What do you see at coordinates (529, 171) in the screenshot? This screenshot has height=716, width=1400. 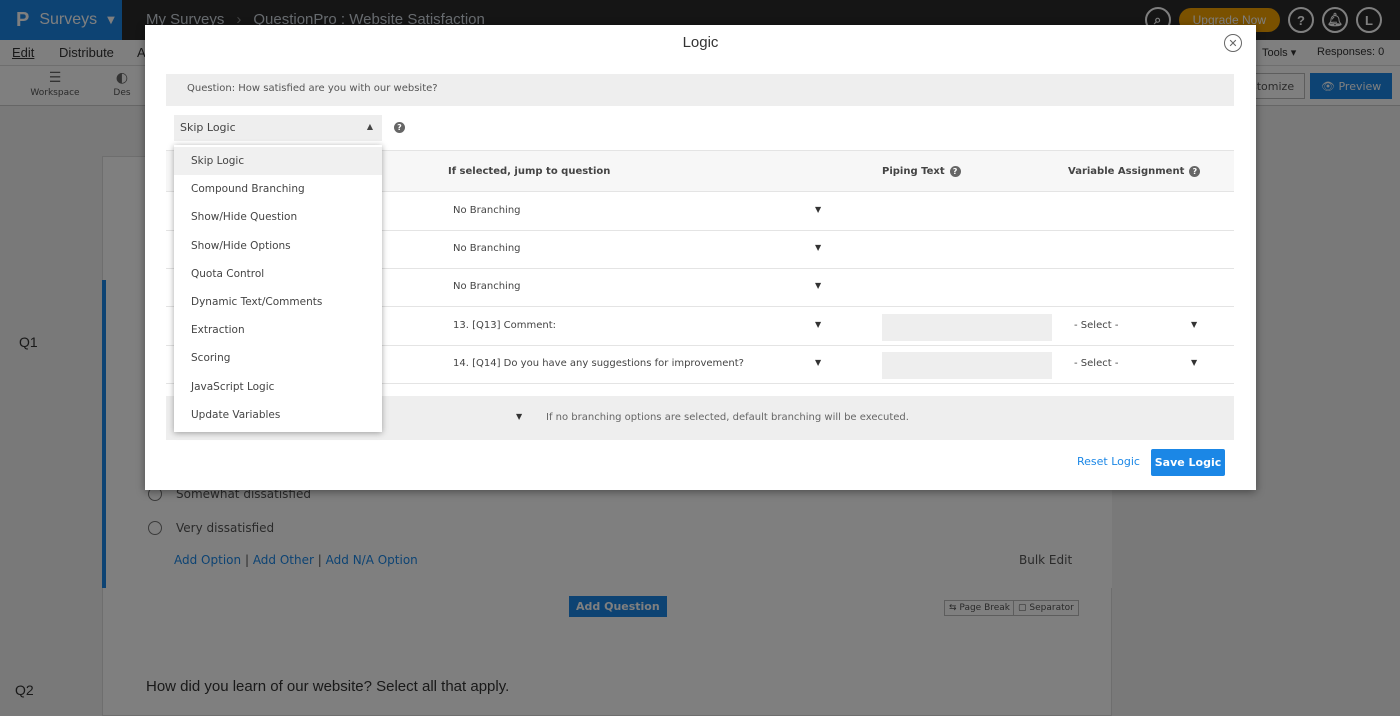 I see `header-jump: If selected, jump to question` at bounding box center [529, 171].